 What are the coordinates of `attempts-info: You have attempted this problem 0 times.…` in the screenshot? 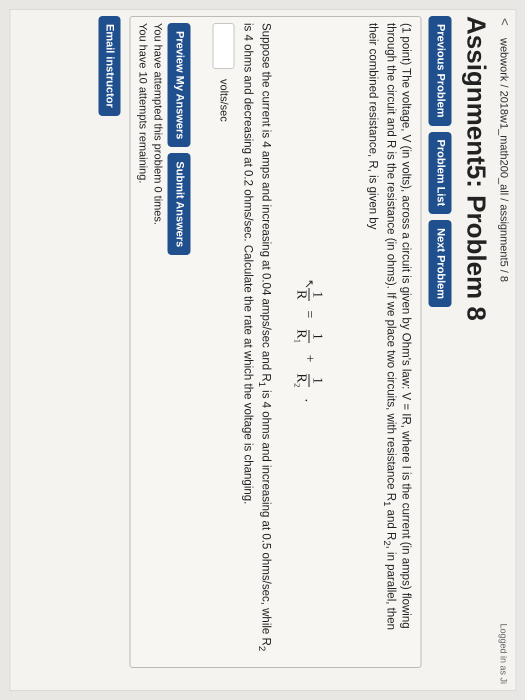 It's located at (149, 124).